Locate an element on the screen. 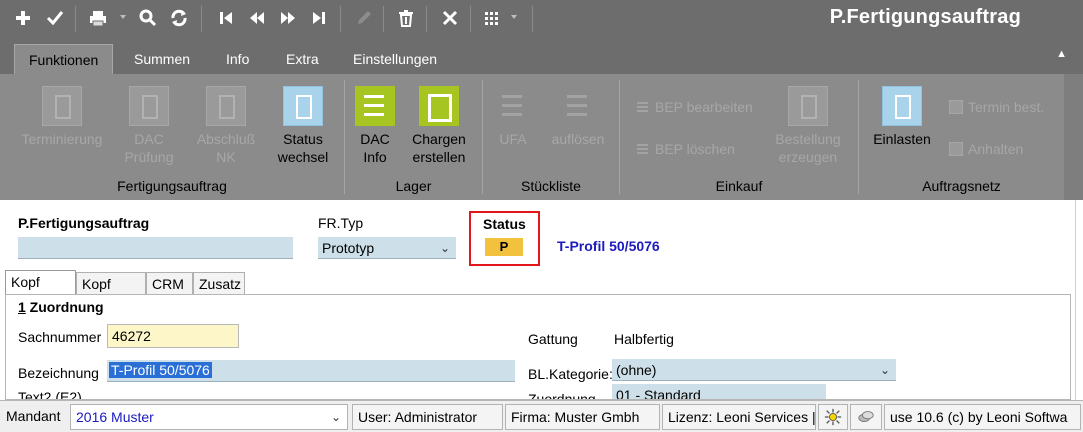 This screenshot has width=1083, height=432. dac-info-button: DAC Info is located at coordinates (375, 126).